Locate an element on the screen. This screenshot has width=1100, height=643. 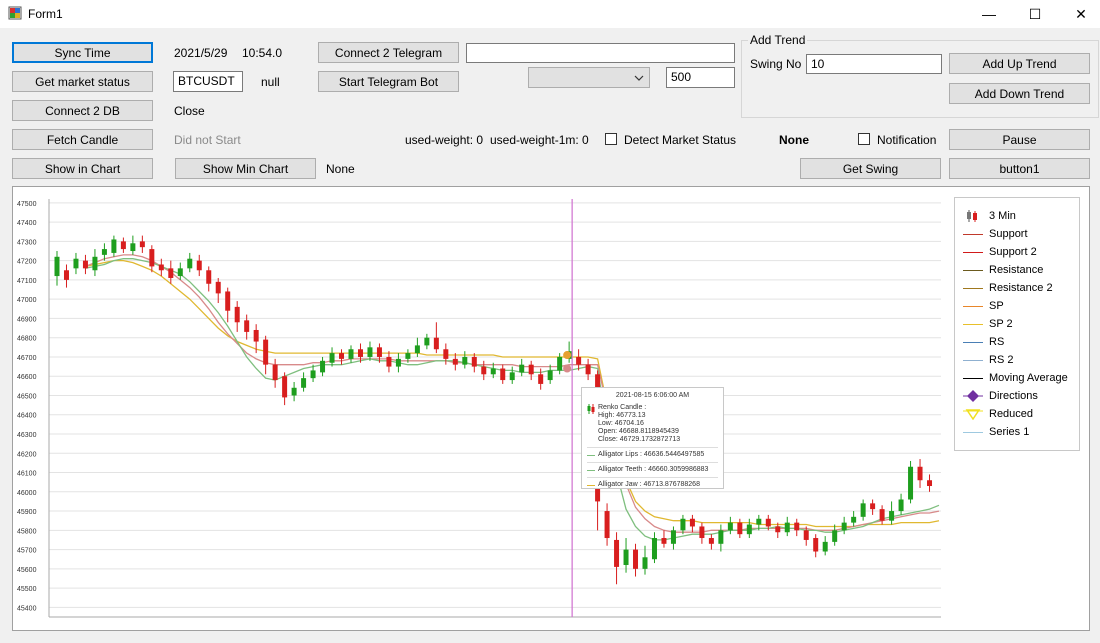
market-combobox is located at coordinates (589, 77).